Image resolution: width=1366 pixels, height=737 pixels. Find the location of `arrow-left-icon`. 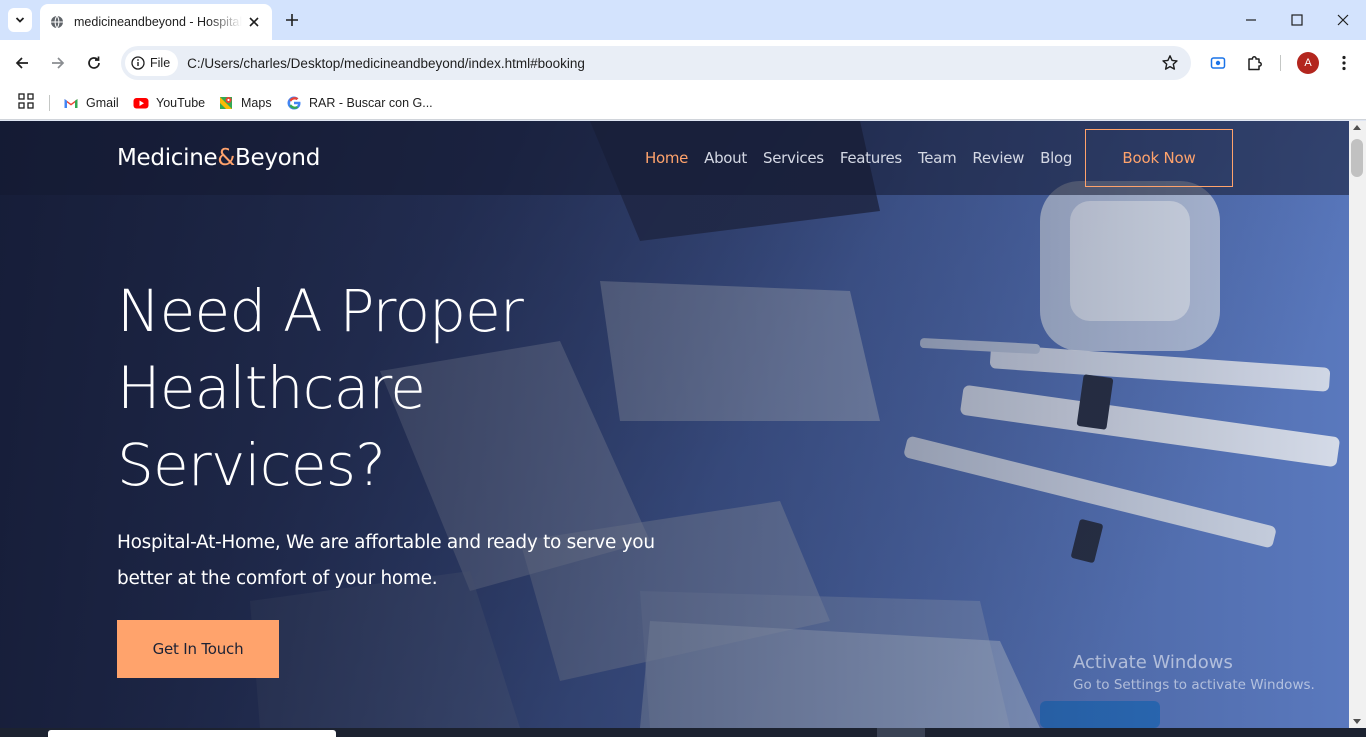

arrow-left-icon is located at coordinates (21, 63).